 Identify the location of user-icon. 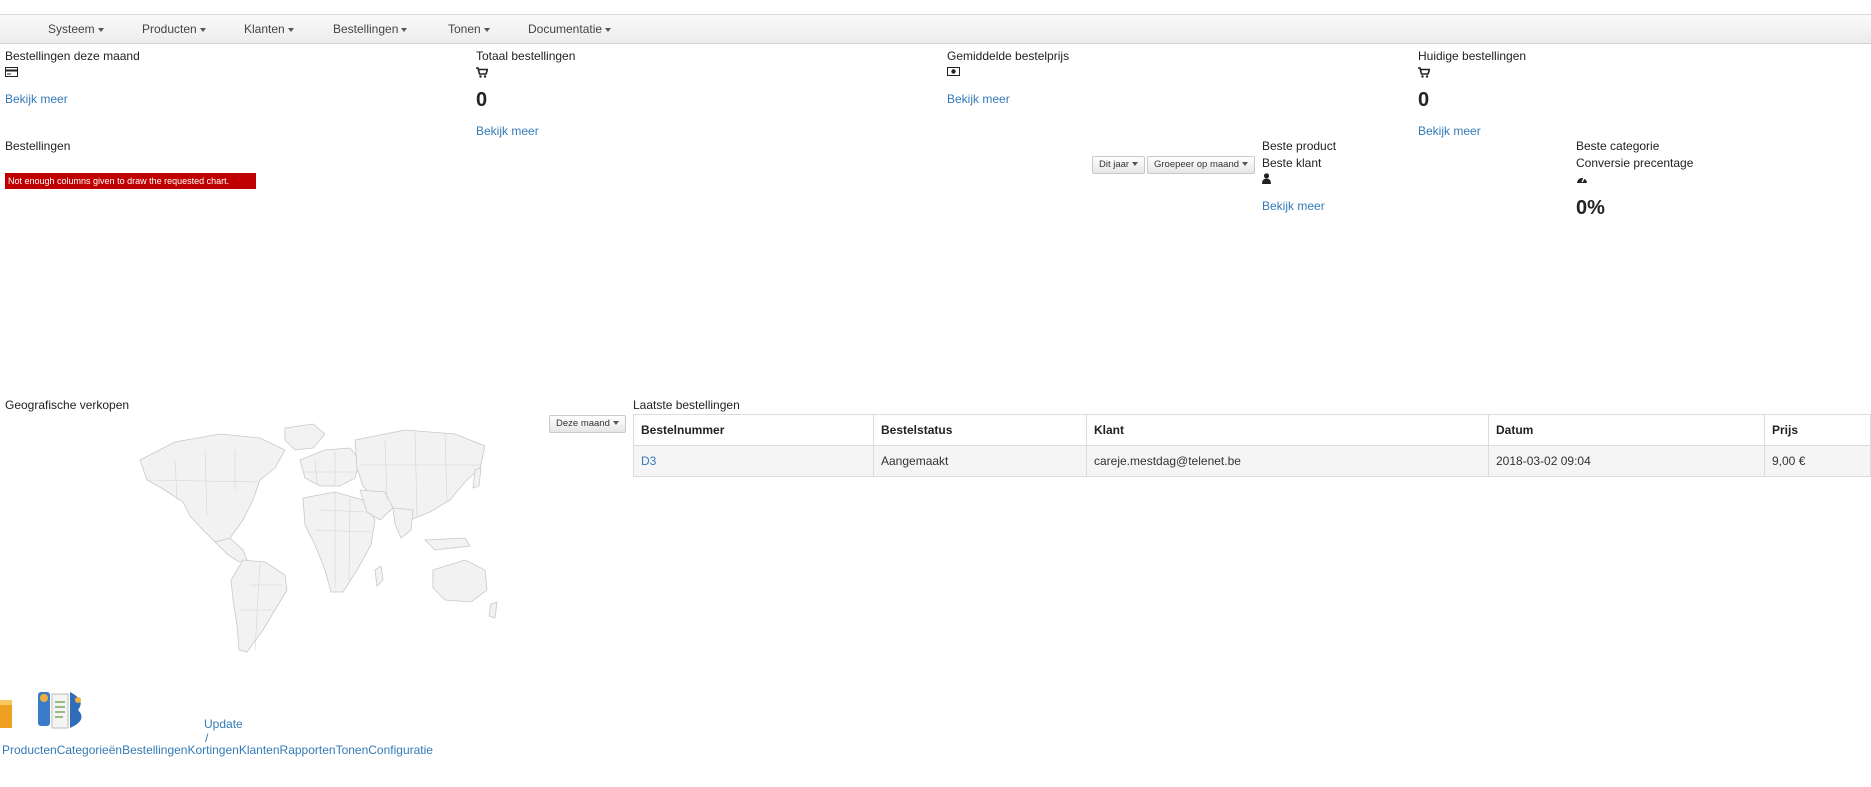
(1266, 178).